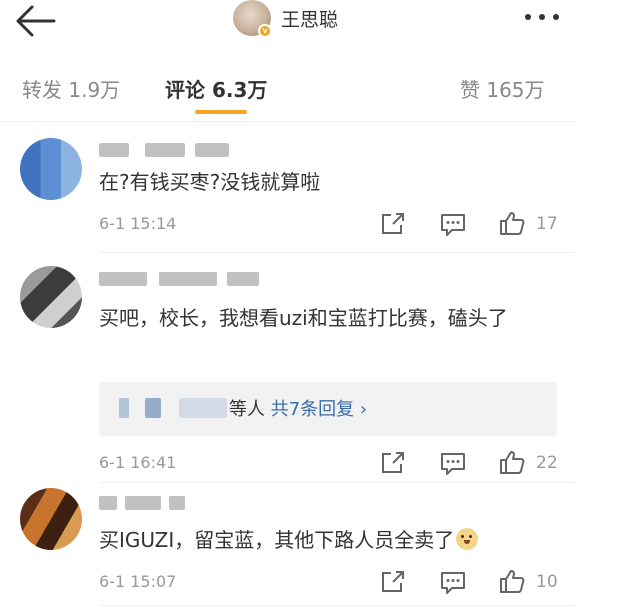 The width and height of the screenshot is (640, 615). I want to click on comment-text: 在?有钱买枣?没钱就算啦, so click(210, 182).